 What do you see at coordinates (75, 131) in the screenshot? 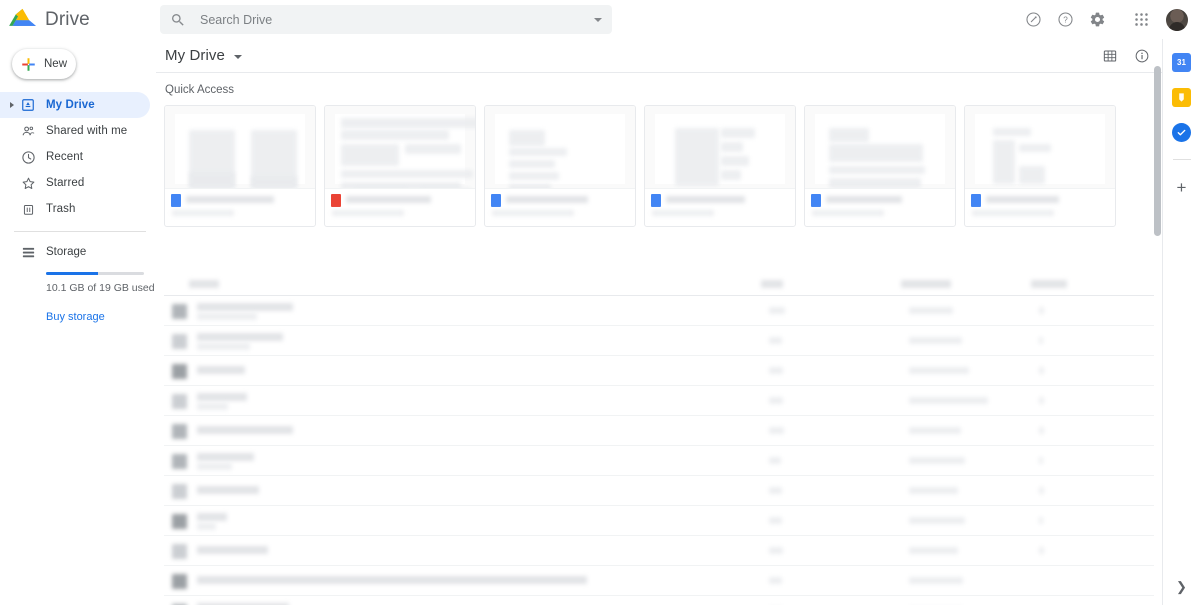
I see `sidebar-item-shared-with-me: Shared with me` at bounding box center [75, 131].